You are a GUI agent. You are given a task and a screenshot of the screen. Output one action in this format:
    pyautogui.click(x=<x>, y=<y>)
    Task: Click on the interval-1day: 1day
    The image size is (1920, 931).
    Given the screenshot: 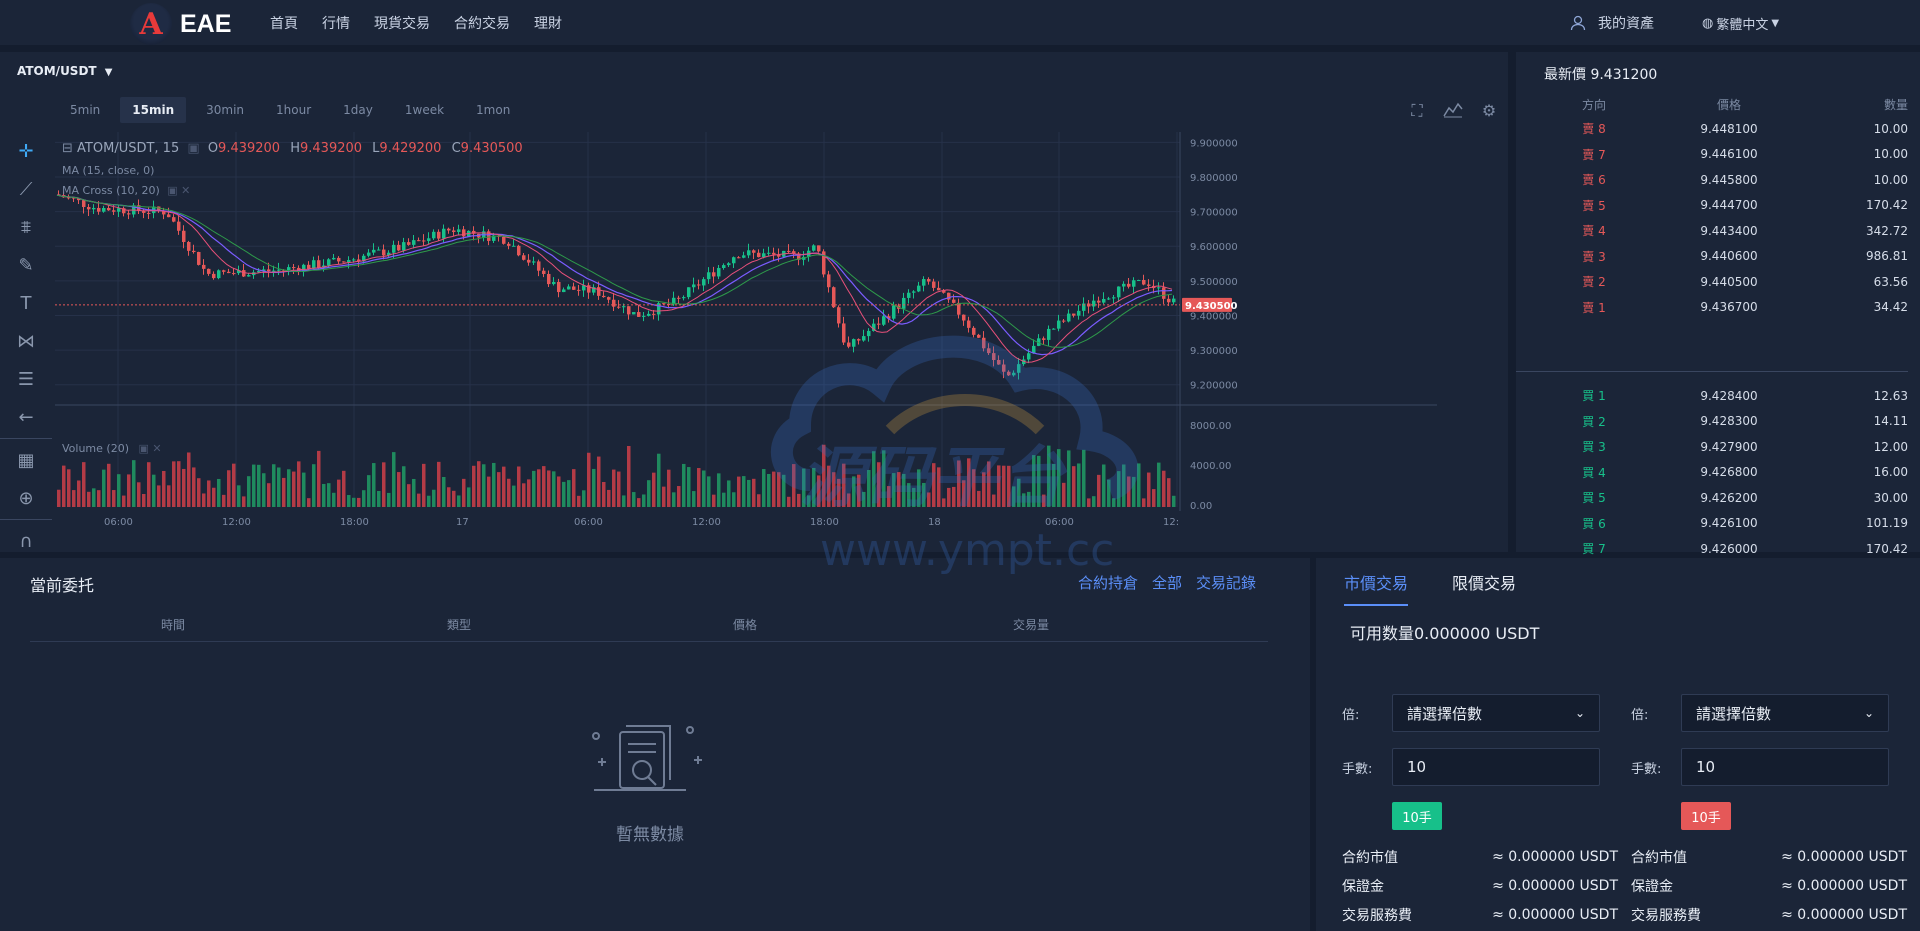 What is the action you would take?
    pyautogui.click(x=358, y=110)
    